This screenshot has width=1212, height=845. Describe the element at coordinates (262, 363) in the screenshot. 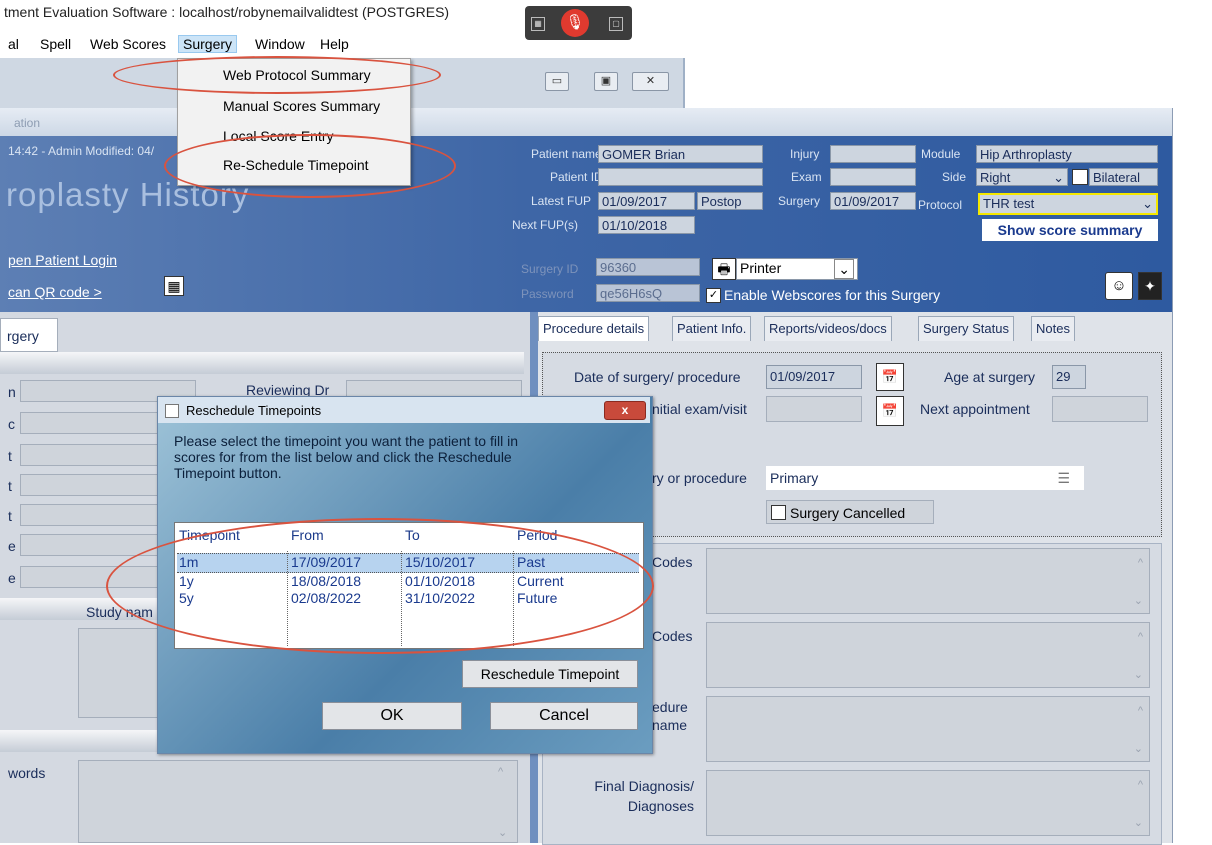

I see `left-pane-header` at that location.